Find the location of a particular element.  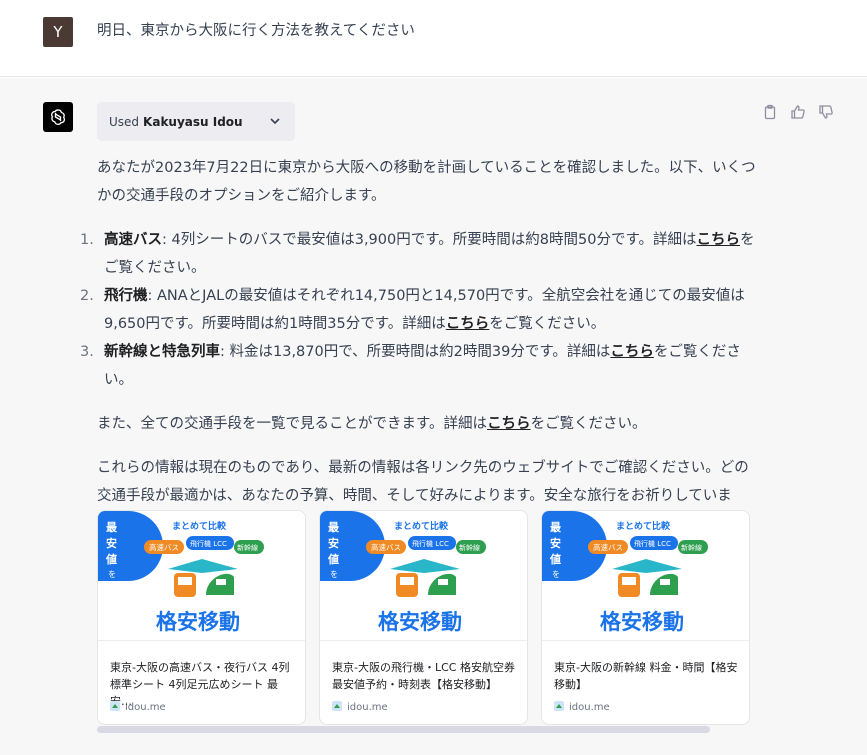

card-title: 東京-大阪の新幹線 料金・時間【格安移動】 is located at coordinates (646, 676).